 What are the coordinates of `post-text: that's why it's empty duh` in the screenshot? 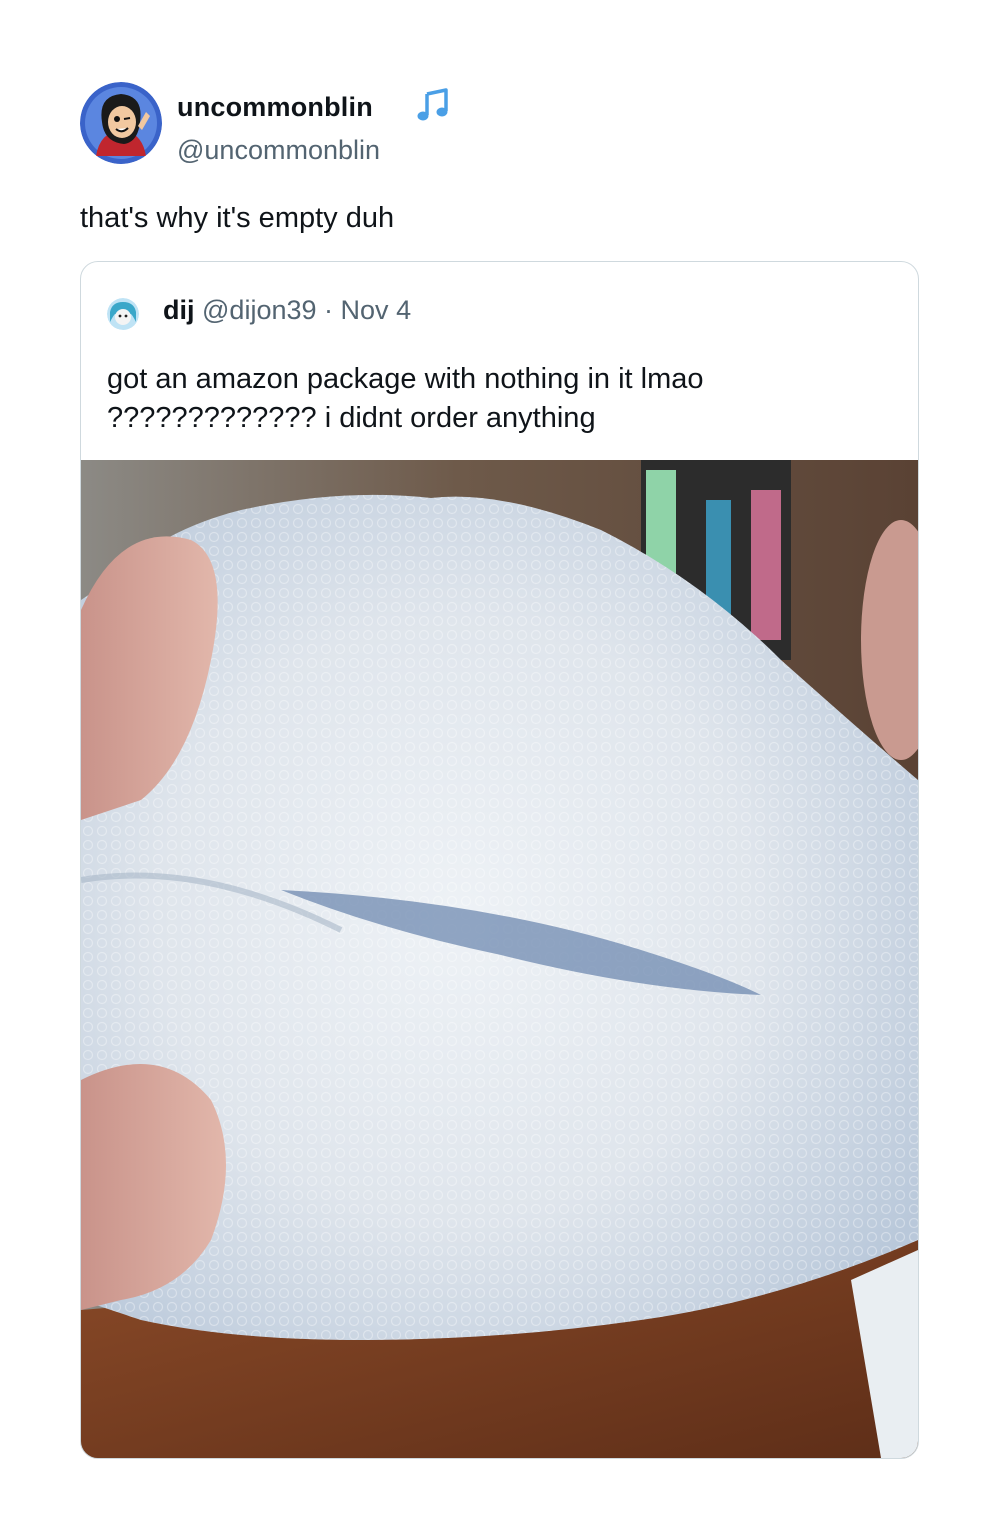 It's located at (237, 218).